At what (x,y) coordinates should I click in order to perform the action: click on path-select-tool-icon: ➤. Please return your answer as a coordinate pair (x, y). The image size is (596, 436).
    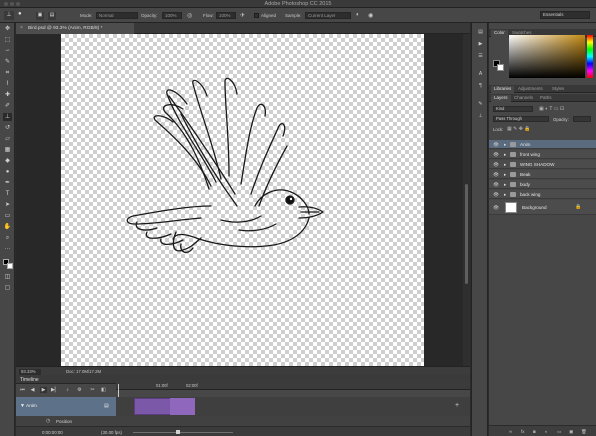
    Looking at the image, I should click on (7, 205).